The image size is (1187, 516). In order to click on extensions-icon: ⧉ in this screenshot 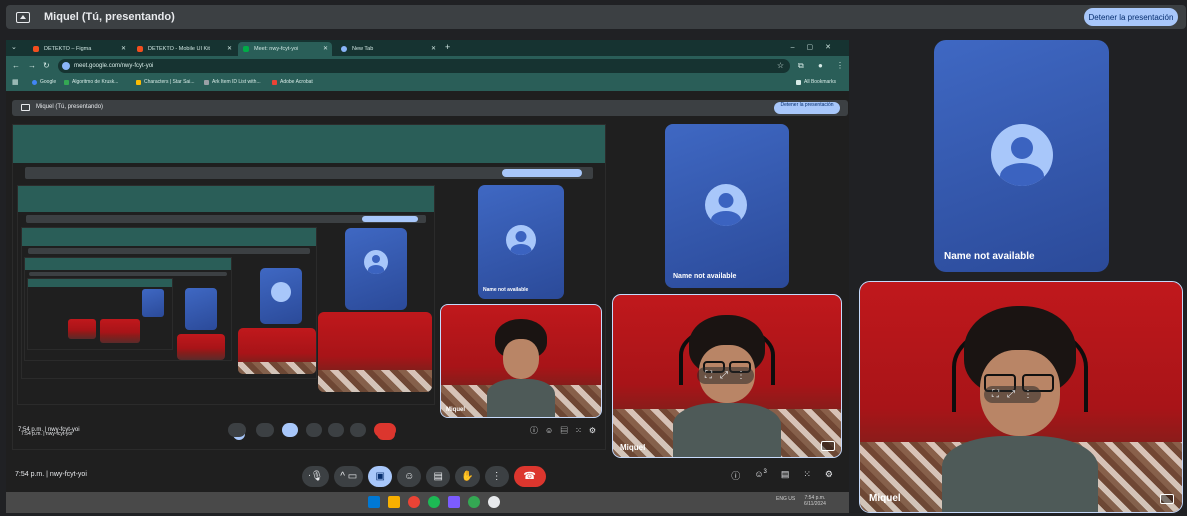, I will do `click(801, 66)`.